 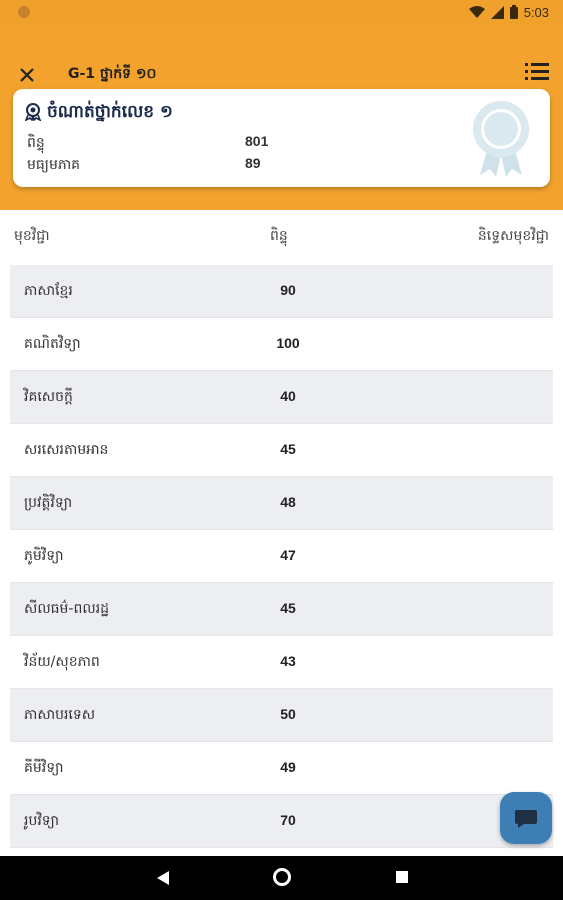 What do you see at coordinates (66, 450) in the screenshot?
I see `subject-name: សរសេរតាមអាន` at bounding box center [66, 450].